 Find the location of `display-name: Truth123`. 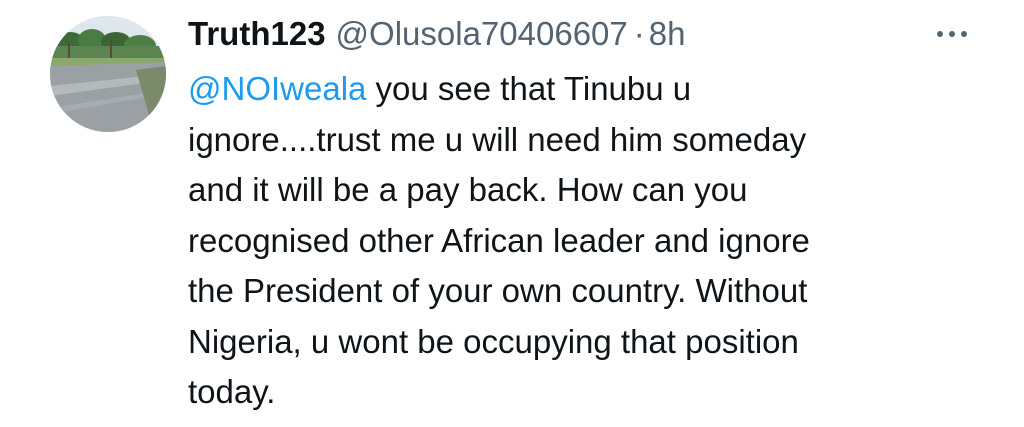

display-name: Truth123 is located at coordinates (257, 34).